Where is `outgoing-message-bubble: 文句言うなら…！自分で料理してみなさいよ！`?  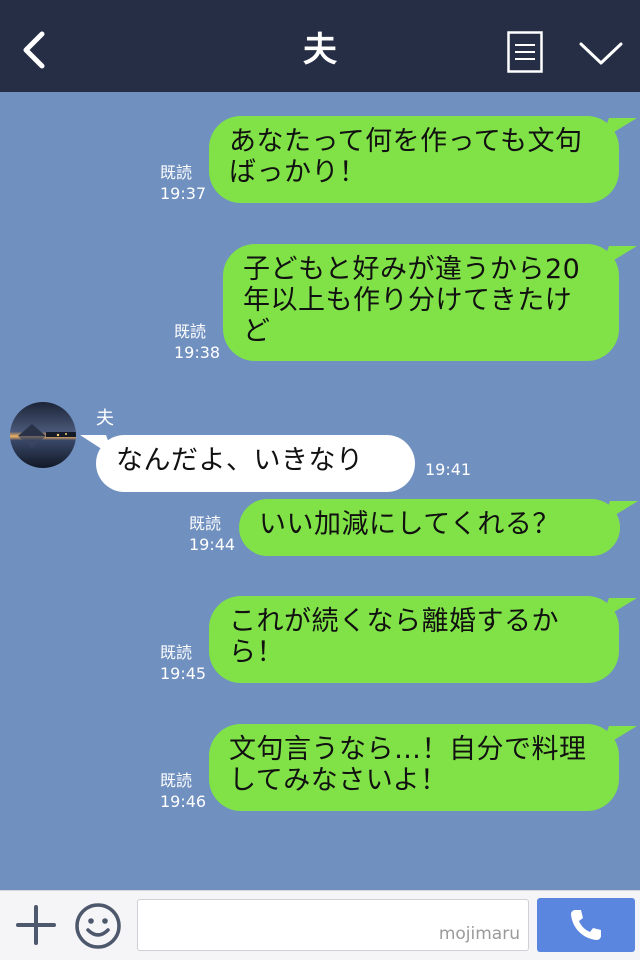
outgoing-message-bubble: 文句言うなら…！自分で料理してみなさいよ！ is located at coordinates (414, 767).